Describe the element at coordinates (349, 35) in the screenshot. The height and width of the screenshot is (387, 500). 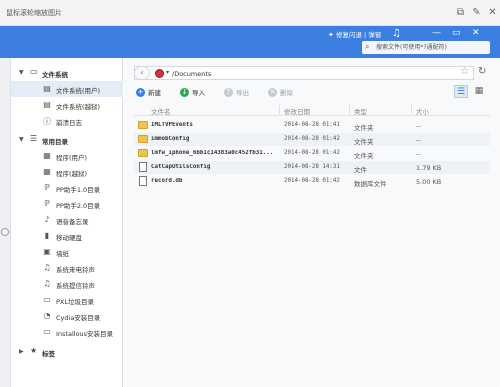
I see `repair-crash-link: 修复闪退` at that location.